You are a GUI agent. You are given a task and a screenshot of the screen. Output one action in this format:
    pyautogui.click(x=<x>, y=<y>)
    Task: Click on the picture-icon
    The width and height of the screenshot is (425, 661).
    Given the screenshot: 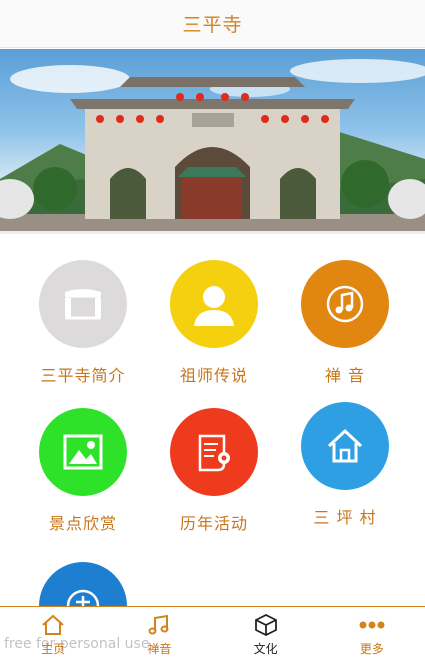 What is the action you would take?
    pyautogui.click(x=83, y=452)
    